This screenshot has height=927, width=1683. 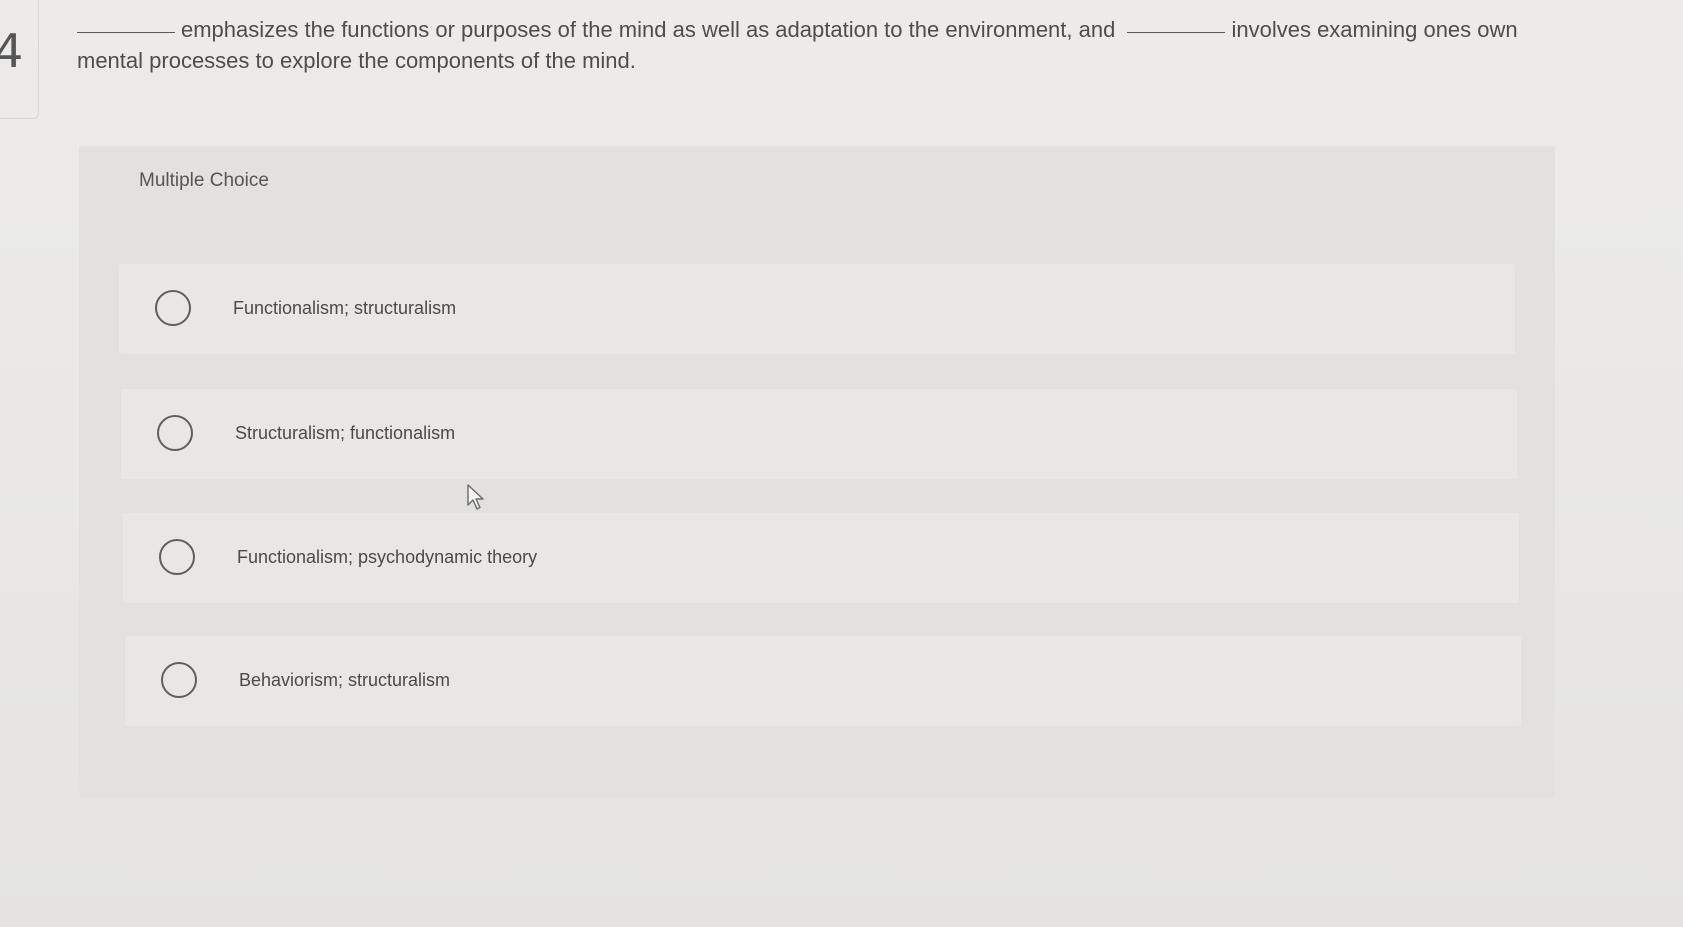 I want to click on answer-option: Functionalism; psychodynamic theory, so click(x=821, y=558).